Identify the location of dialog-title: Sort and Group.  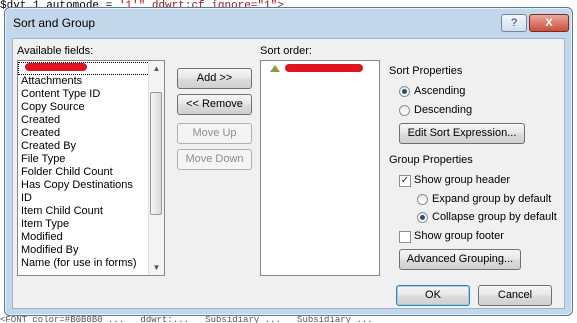
(54, 23).